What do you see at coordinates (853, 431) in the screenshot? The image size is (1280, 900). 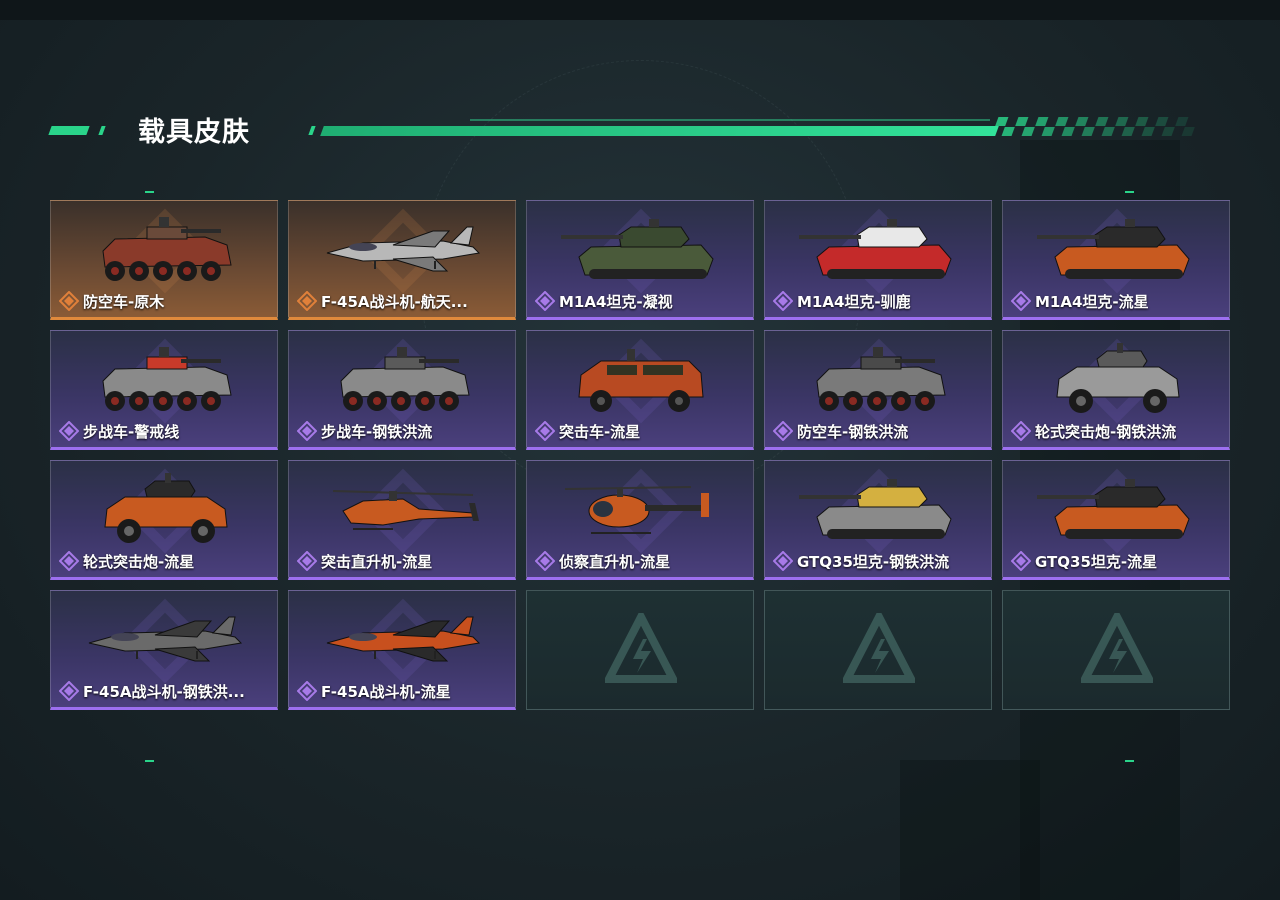 I see `skin-name: 防空车-钢铁洪流` at bounding box center [853, 431].